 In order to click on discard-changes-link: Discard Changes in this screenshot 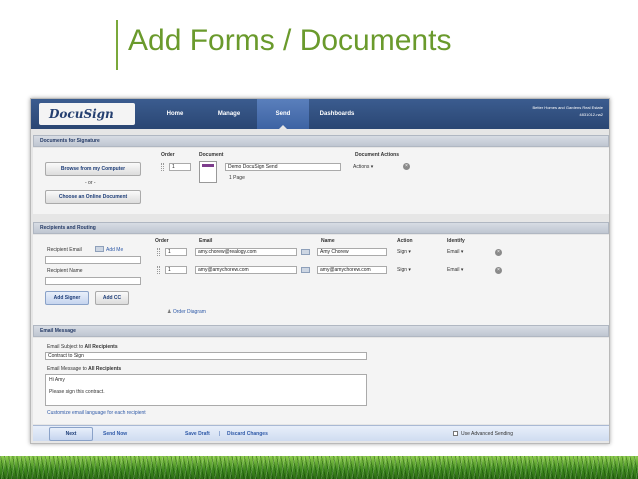, I will do `click(247, 434)`.